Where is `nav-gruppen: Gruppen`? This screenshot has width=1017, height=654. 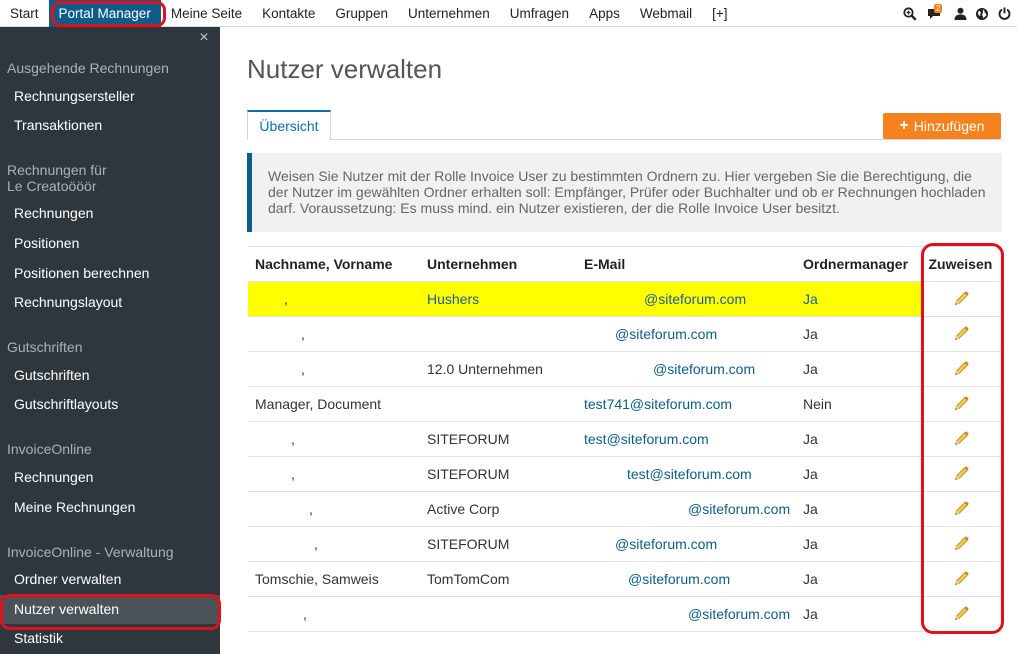 nav-gruppen: Gruppen is located at coordinates (361, 13).